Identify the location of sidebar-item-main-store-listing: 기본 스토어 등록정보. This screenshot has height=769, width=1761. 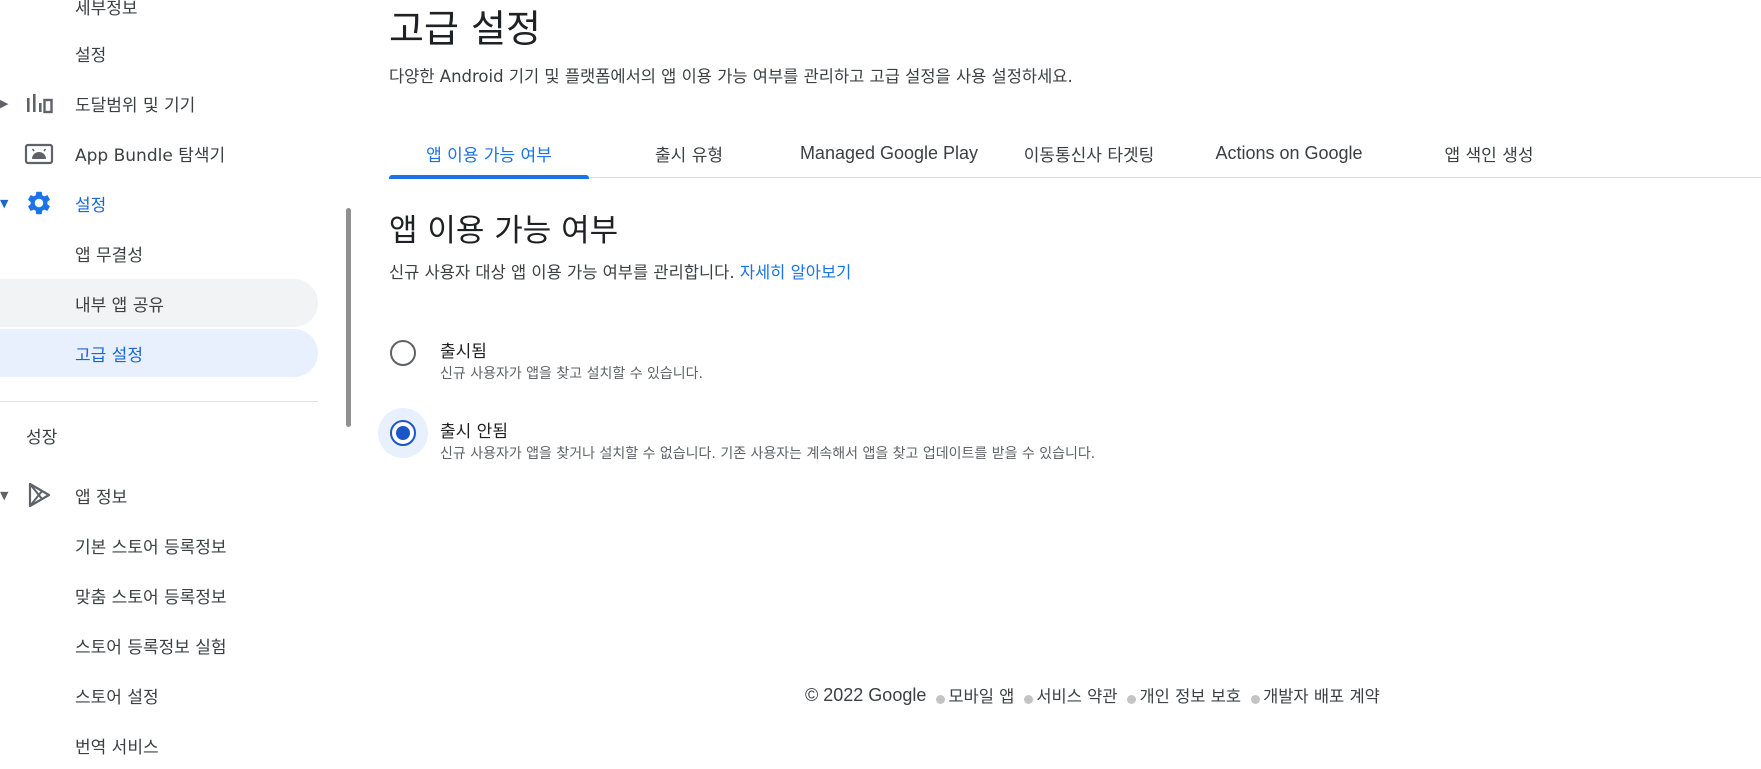
(159, 545).